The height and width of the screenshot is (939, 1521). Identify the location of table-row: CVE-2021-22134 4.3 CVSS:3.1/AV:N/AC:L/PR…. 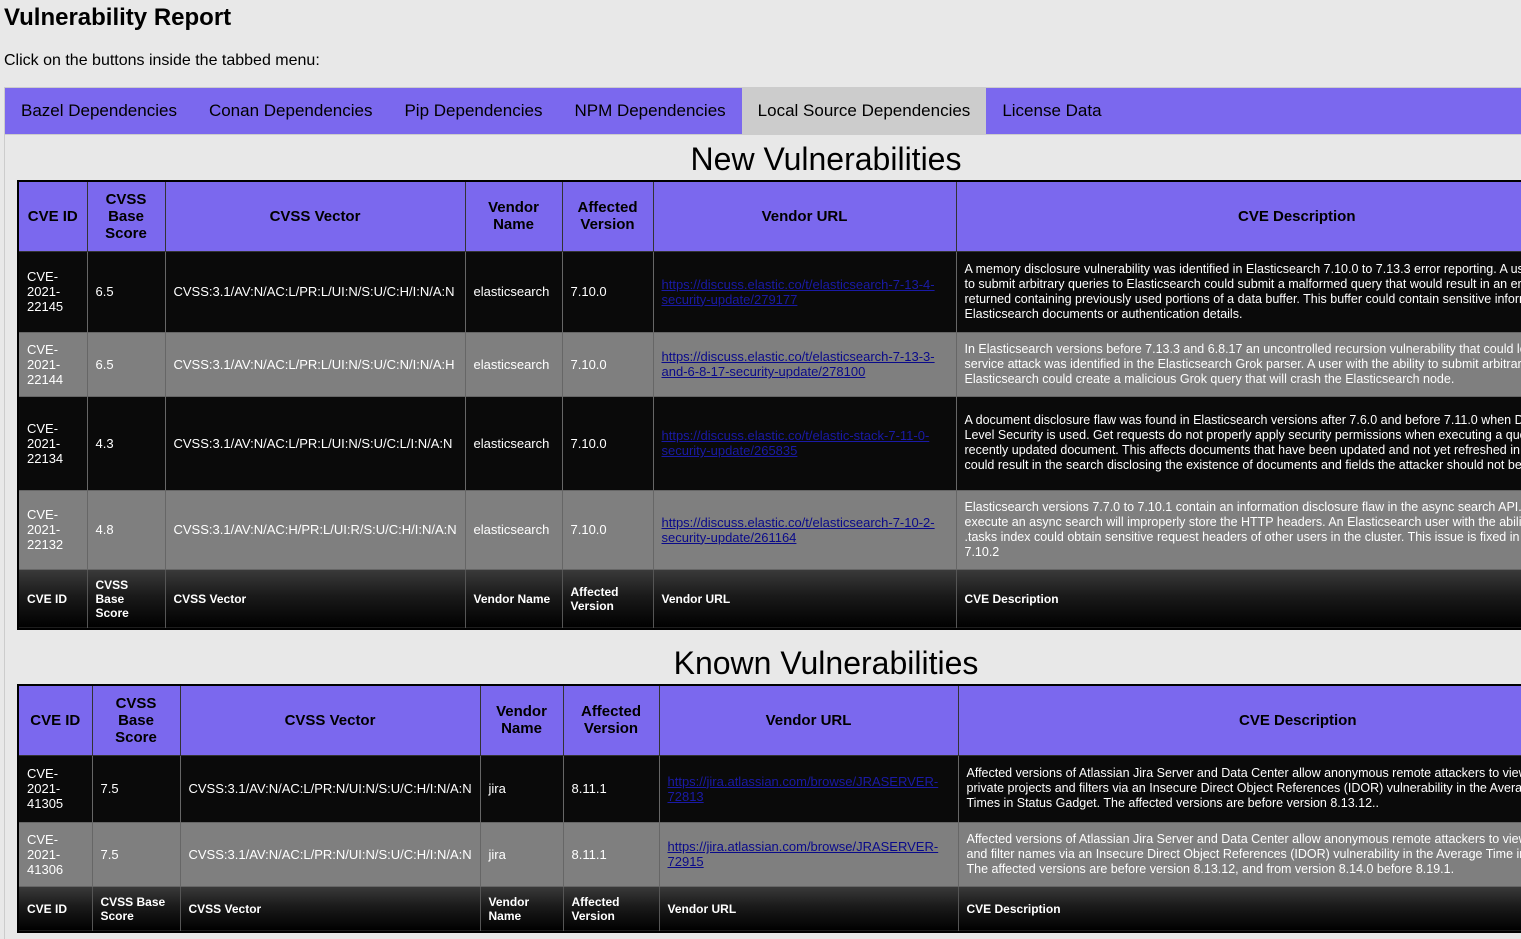
(769, 443).